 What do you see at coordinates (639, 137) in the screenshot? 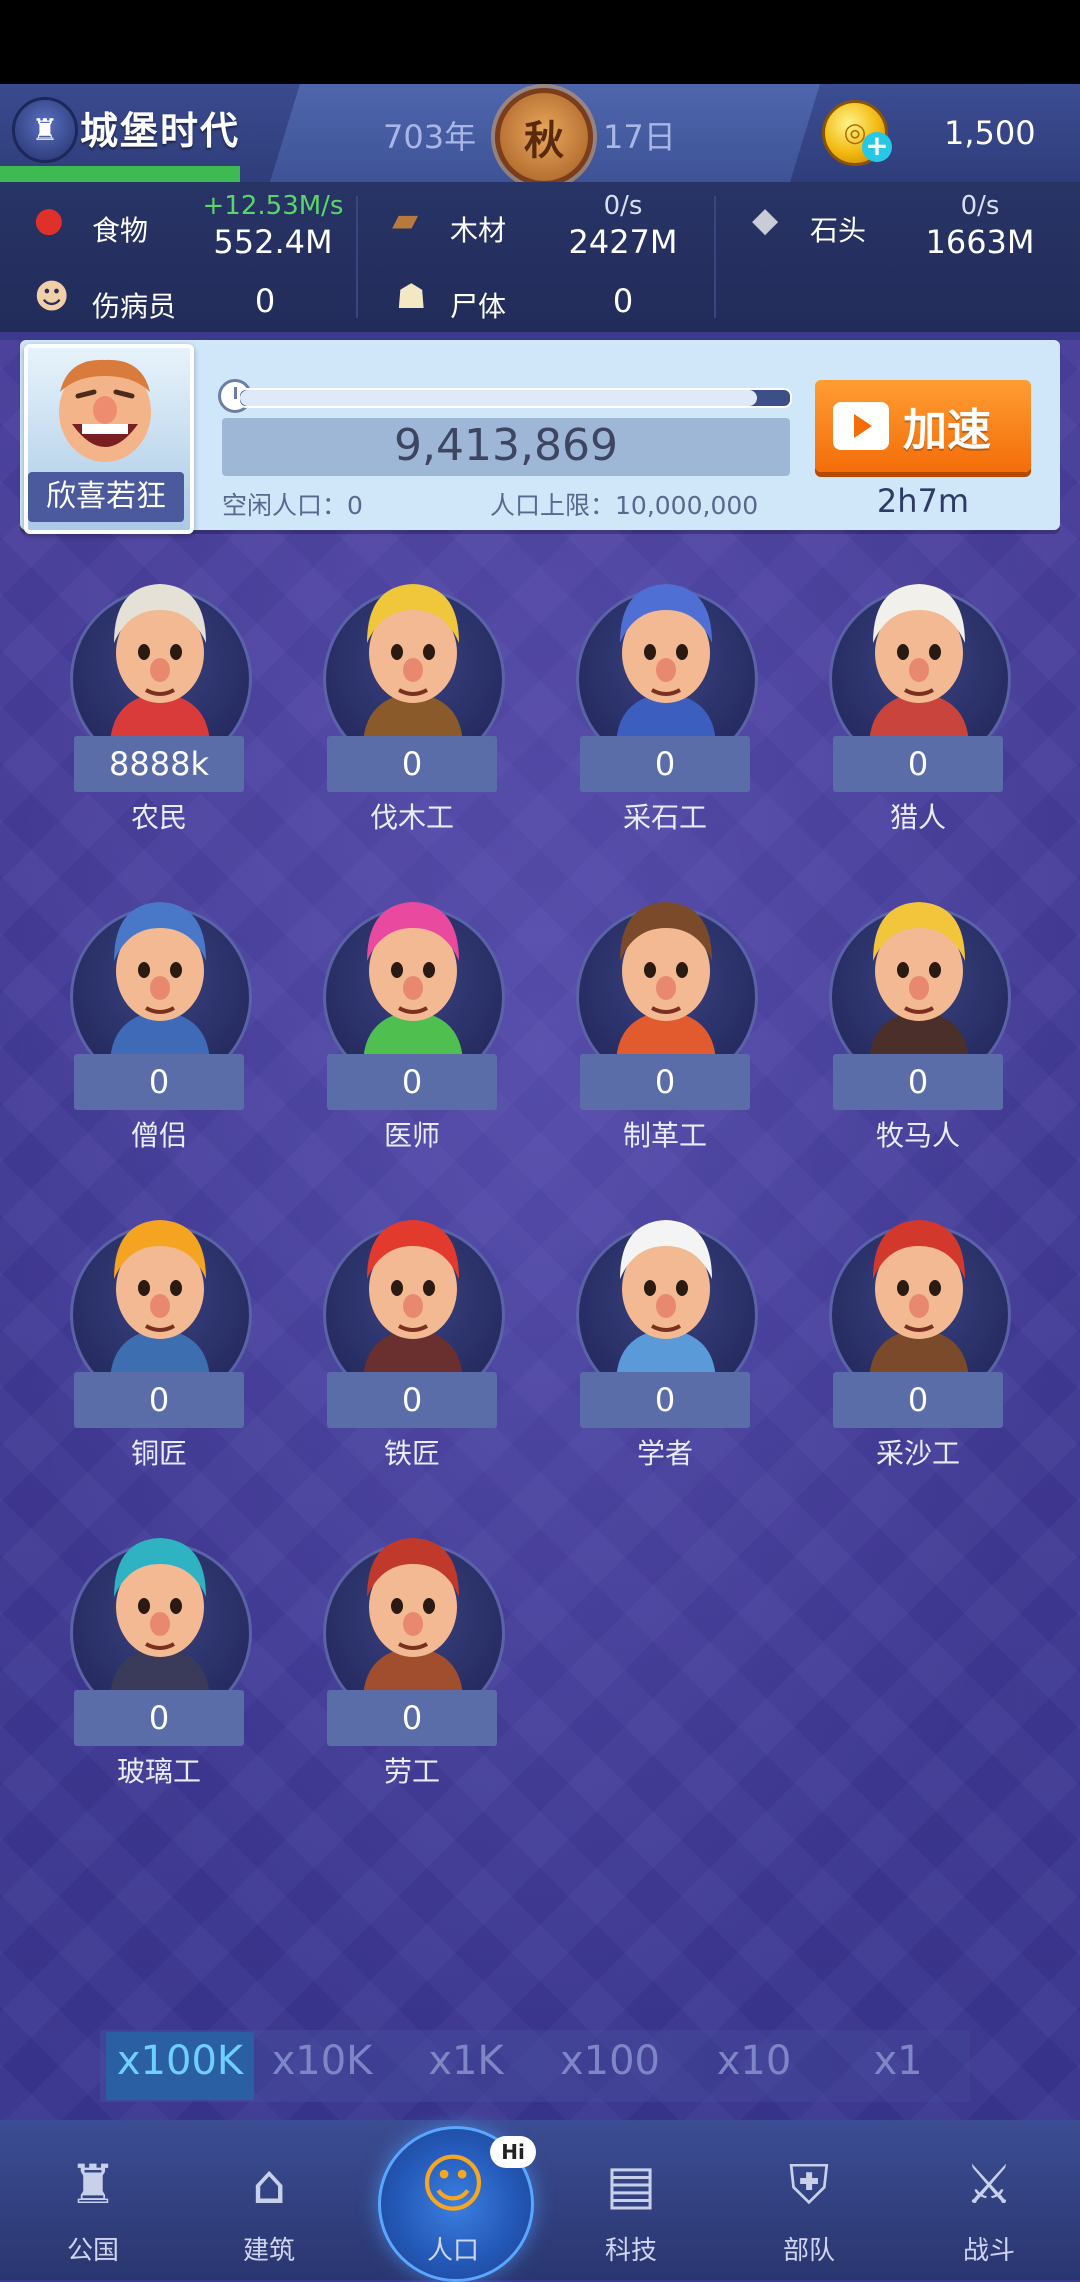
I see `day-label: 17日` at bounding box center [639, 137].